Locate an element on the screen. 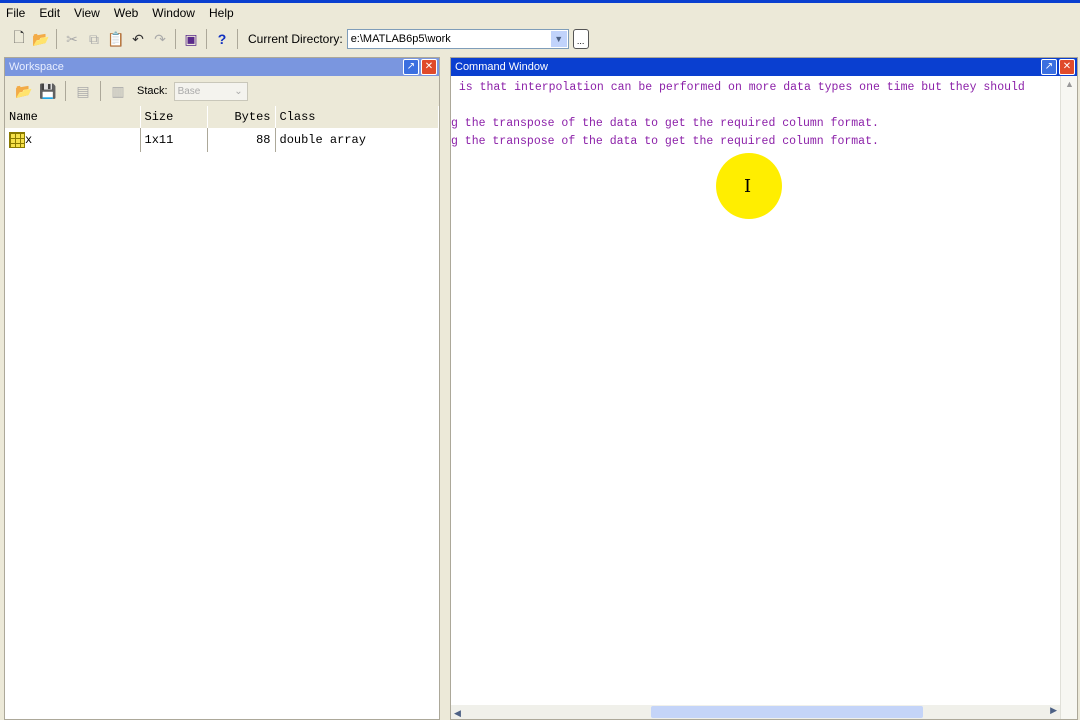  current-directory-label: Current Directory: is located at coordinates (295, 39).